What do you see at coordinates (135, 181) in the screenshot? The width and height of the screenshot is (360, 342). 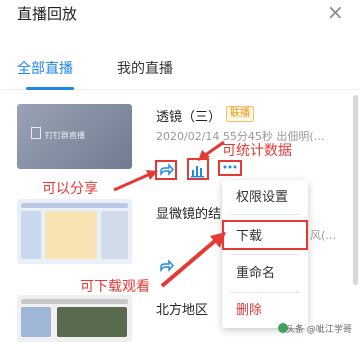 I see `arrow-to-share` at bounding box center [135, 181].